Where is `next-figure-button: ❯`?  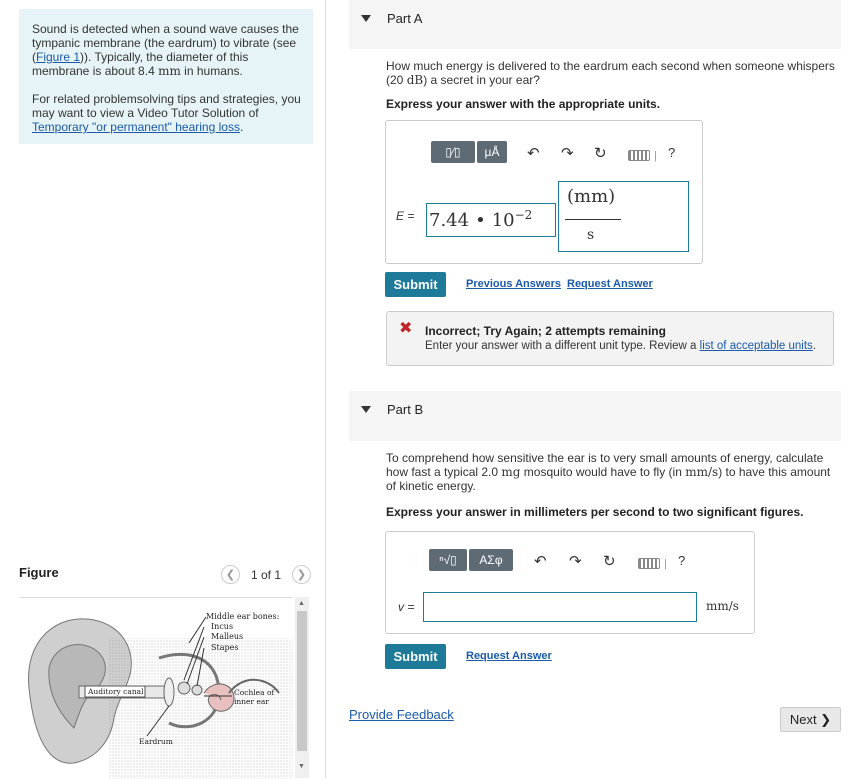 next-figure-button: ❯ is located at coordinates (301, 574).